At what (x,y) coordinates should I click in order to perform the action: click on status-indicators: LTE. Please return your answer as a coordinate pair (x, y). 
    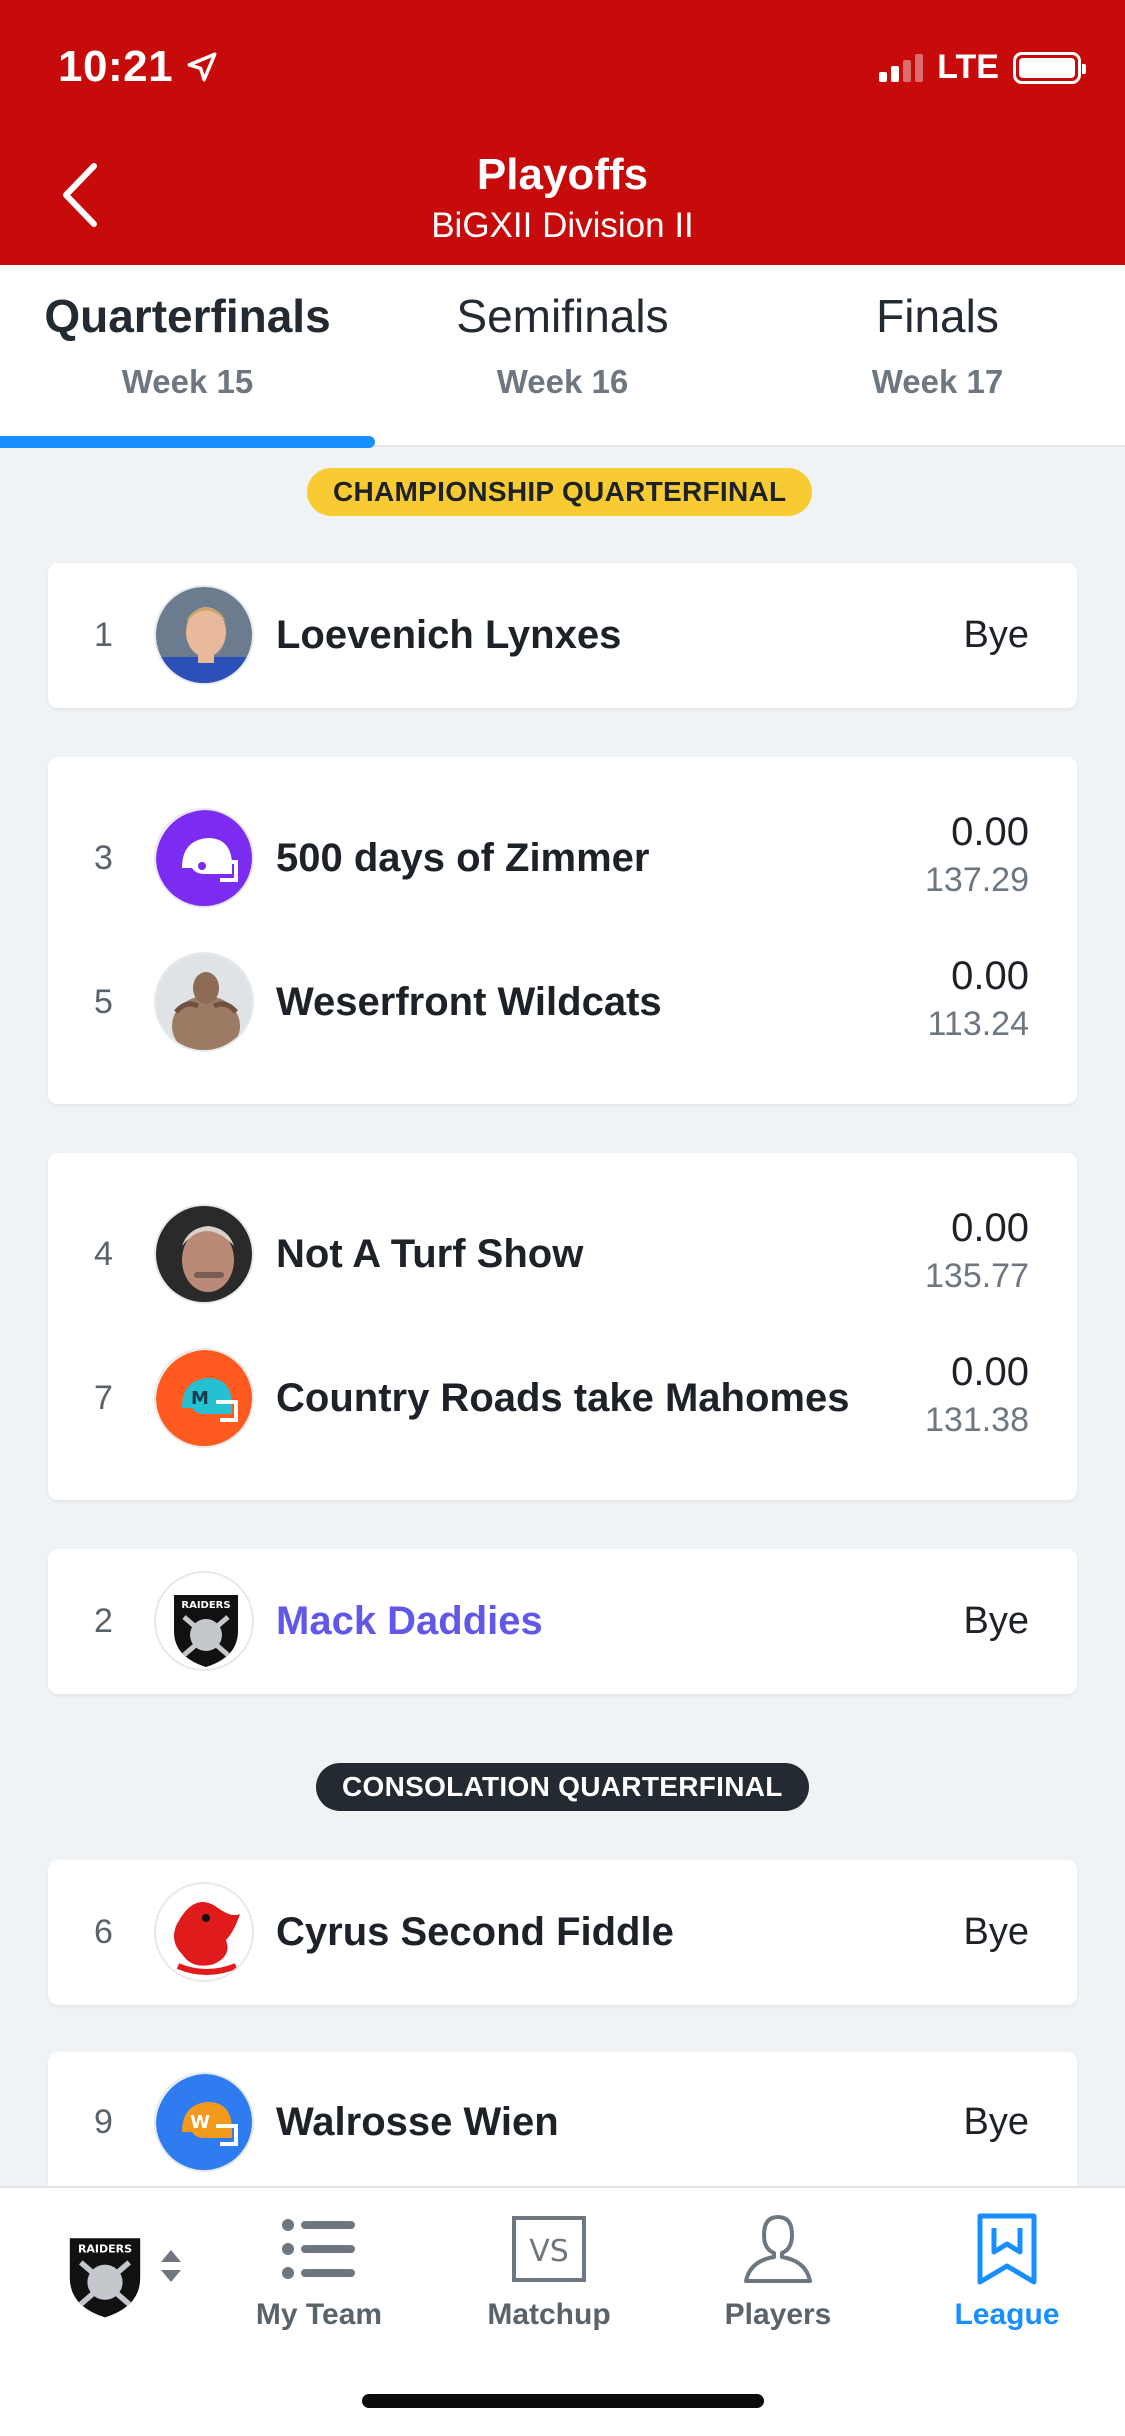
    Looking at the image, I should click on (982, 67).